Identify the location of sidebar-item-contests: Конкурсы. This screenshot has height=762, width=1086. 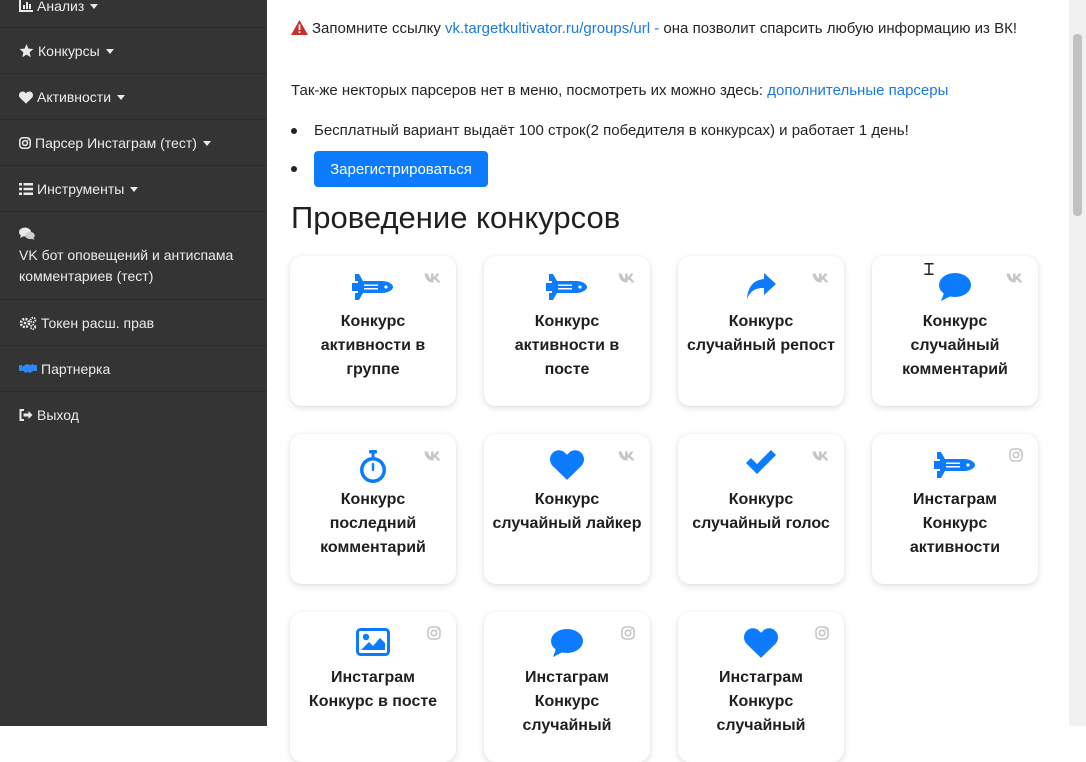
(133, 51).